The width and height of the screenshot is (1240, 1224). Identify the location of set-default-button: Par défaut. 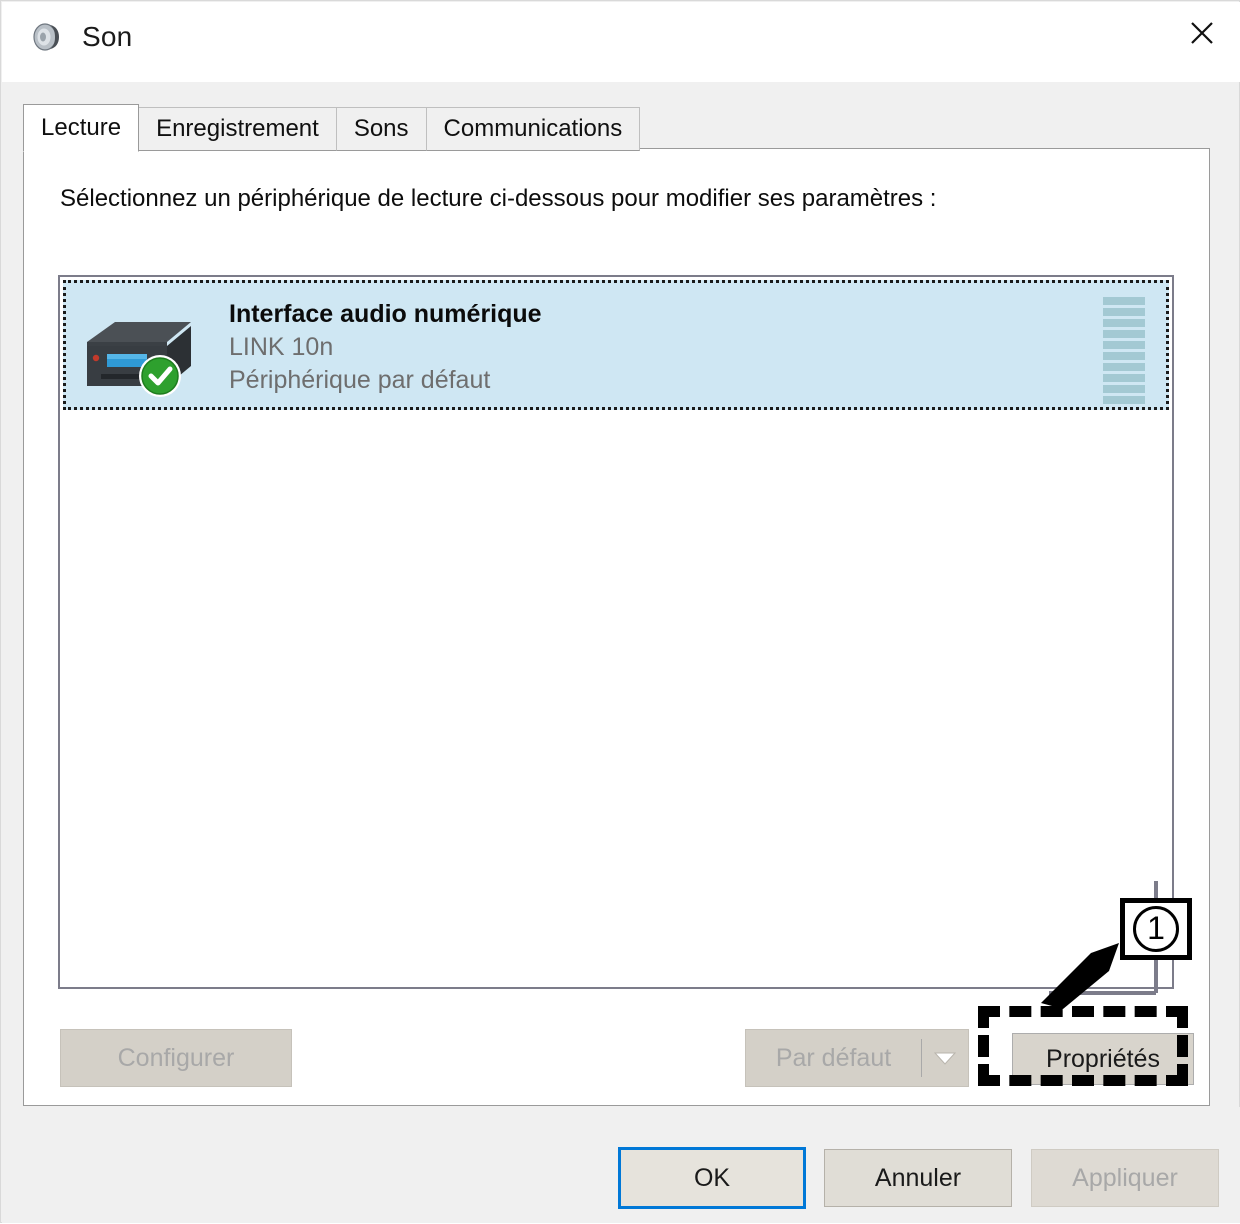
(833, 1058).